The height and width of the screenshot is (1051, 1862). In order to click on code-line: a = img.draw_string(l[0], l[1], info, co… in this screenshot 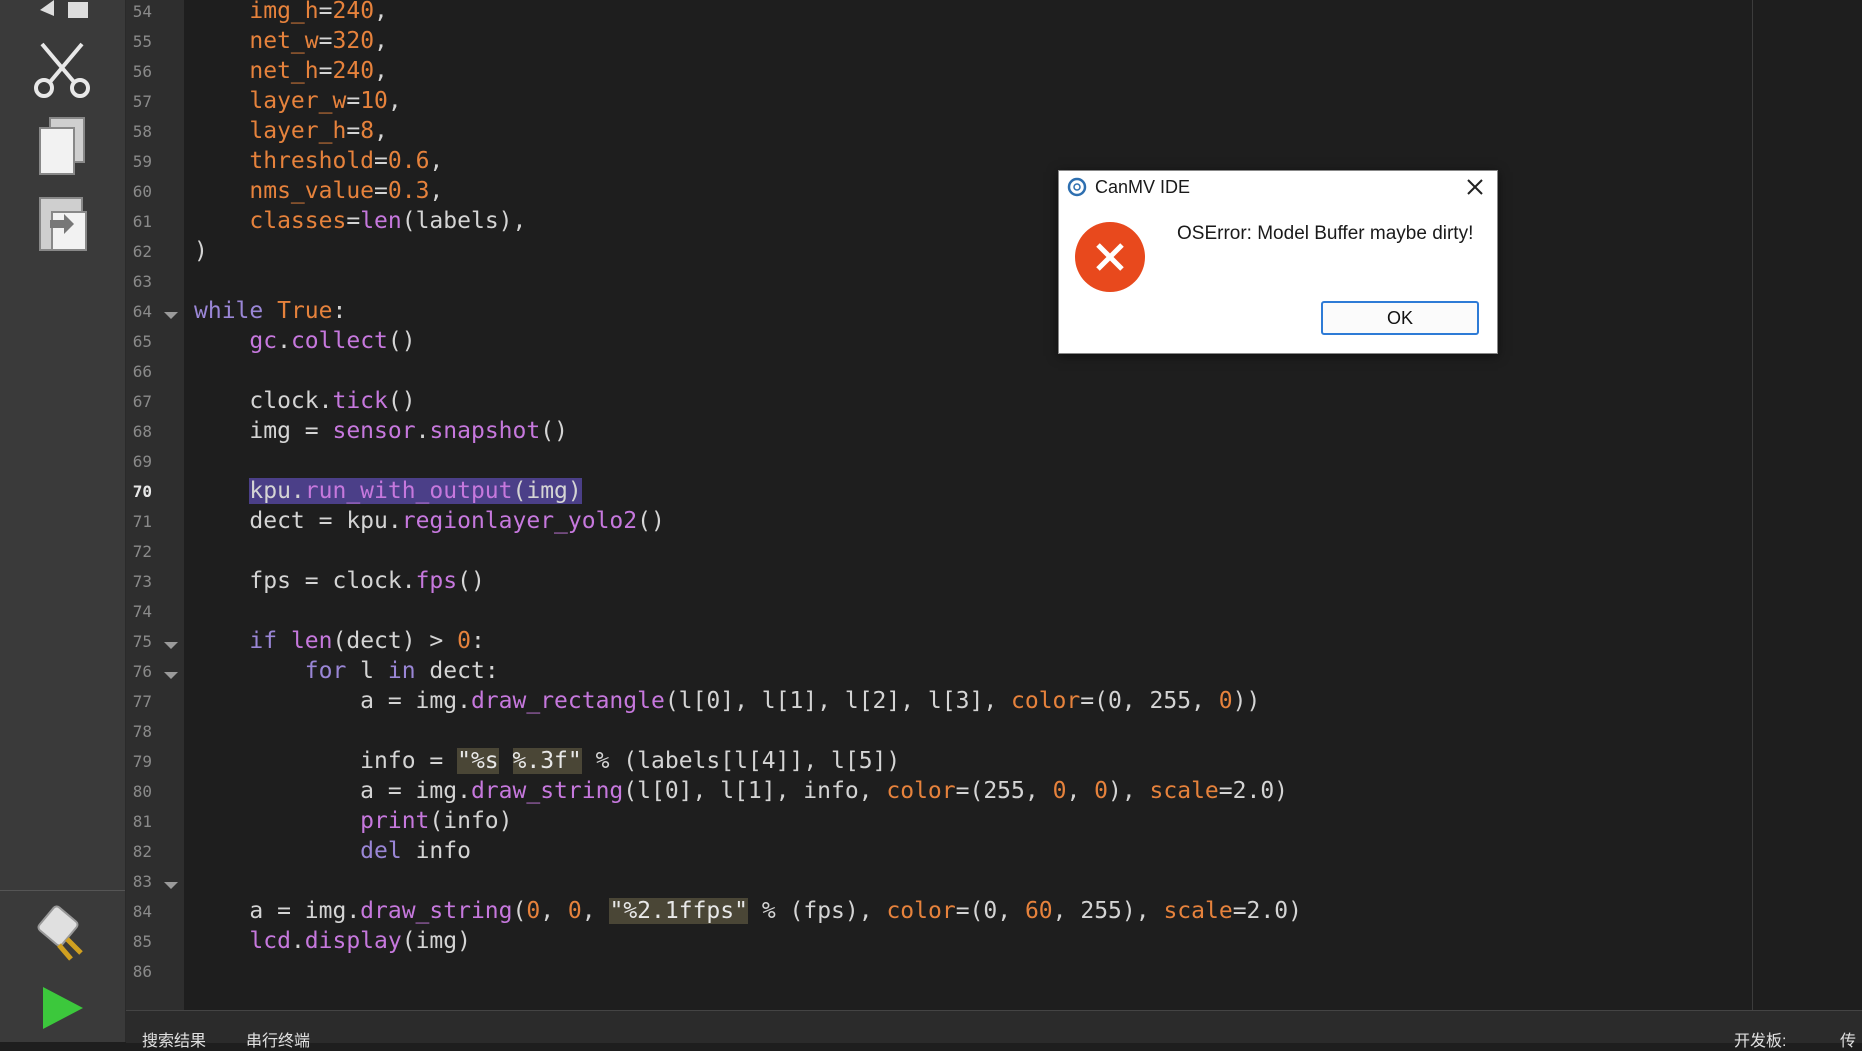, I will do `click(741, 791)`.